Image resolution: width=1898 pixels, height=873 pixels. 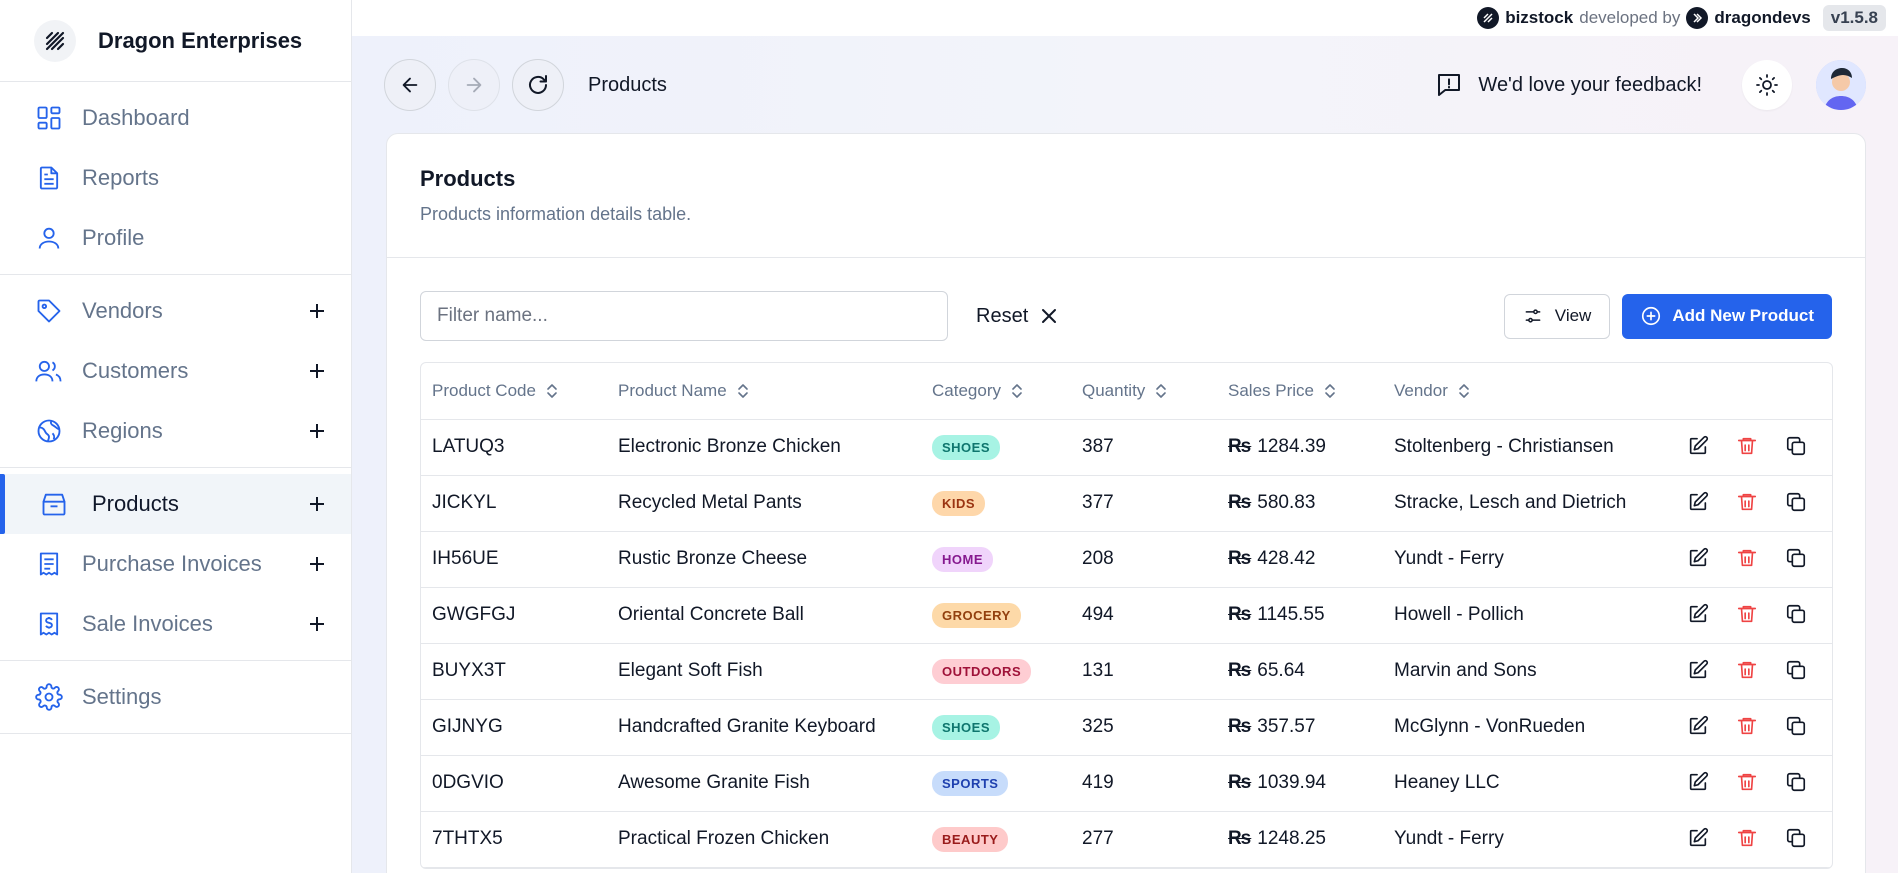 I want to click on sidebar-item-label: Purchase Invoices, so click(x=172, y=563).